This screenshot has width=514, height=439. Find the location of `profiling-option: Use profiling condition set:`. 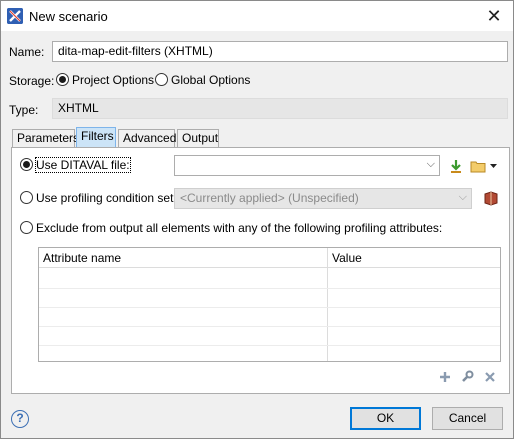

profiling-option: Use profiling condition set: is located at coordinates (98, 198).